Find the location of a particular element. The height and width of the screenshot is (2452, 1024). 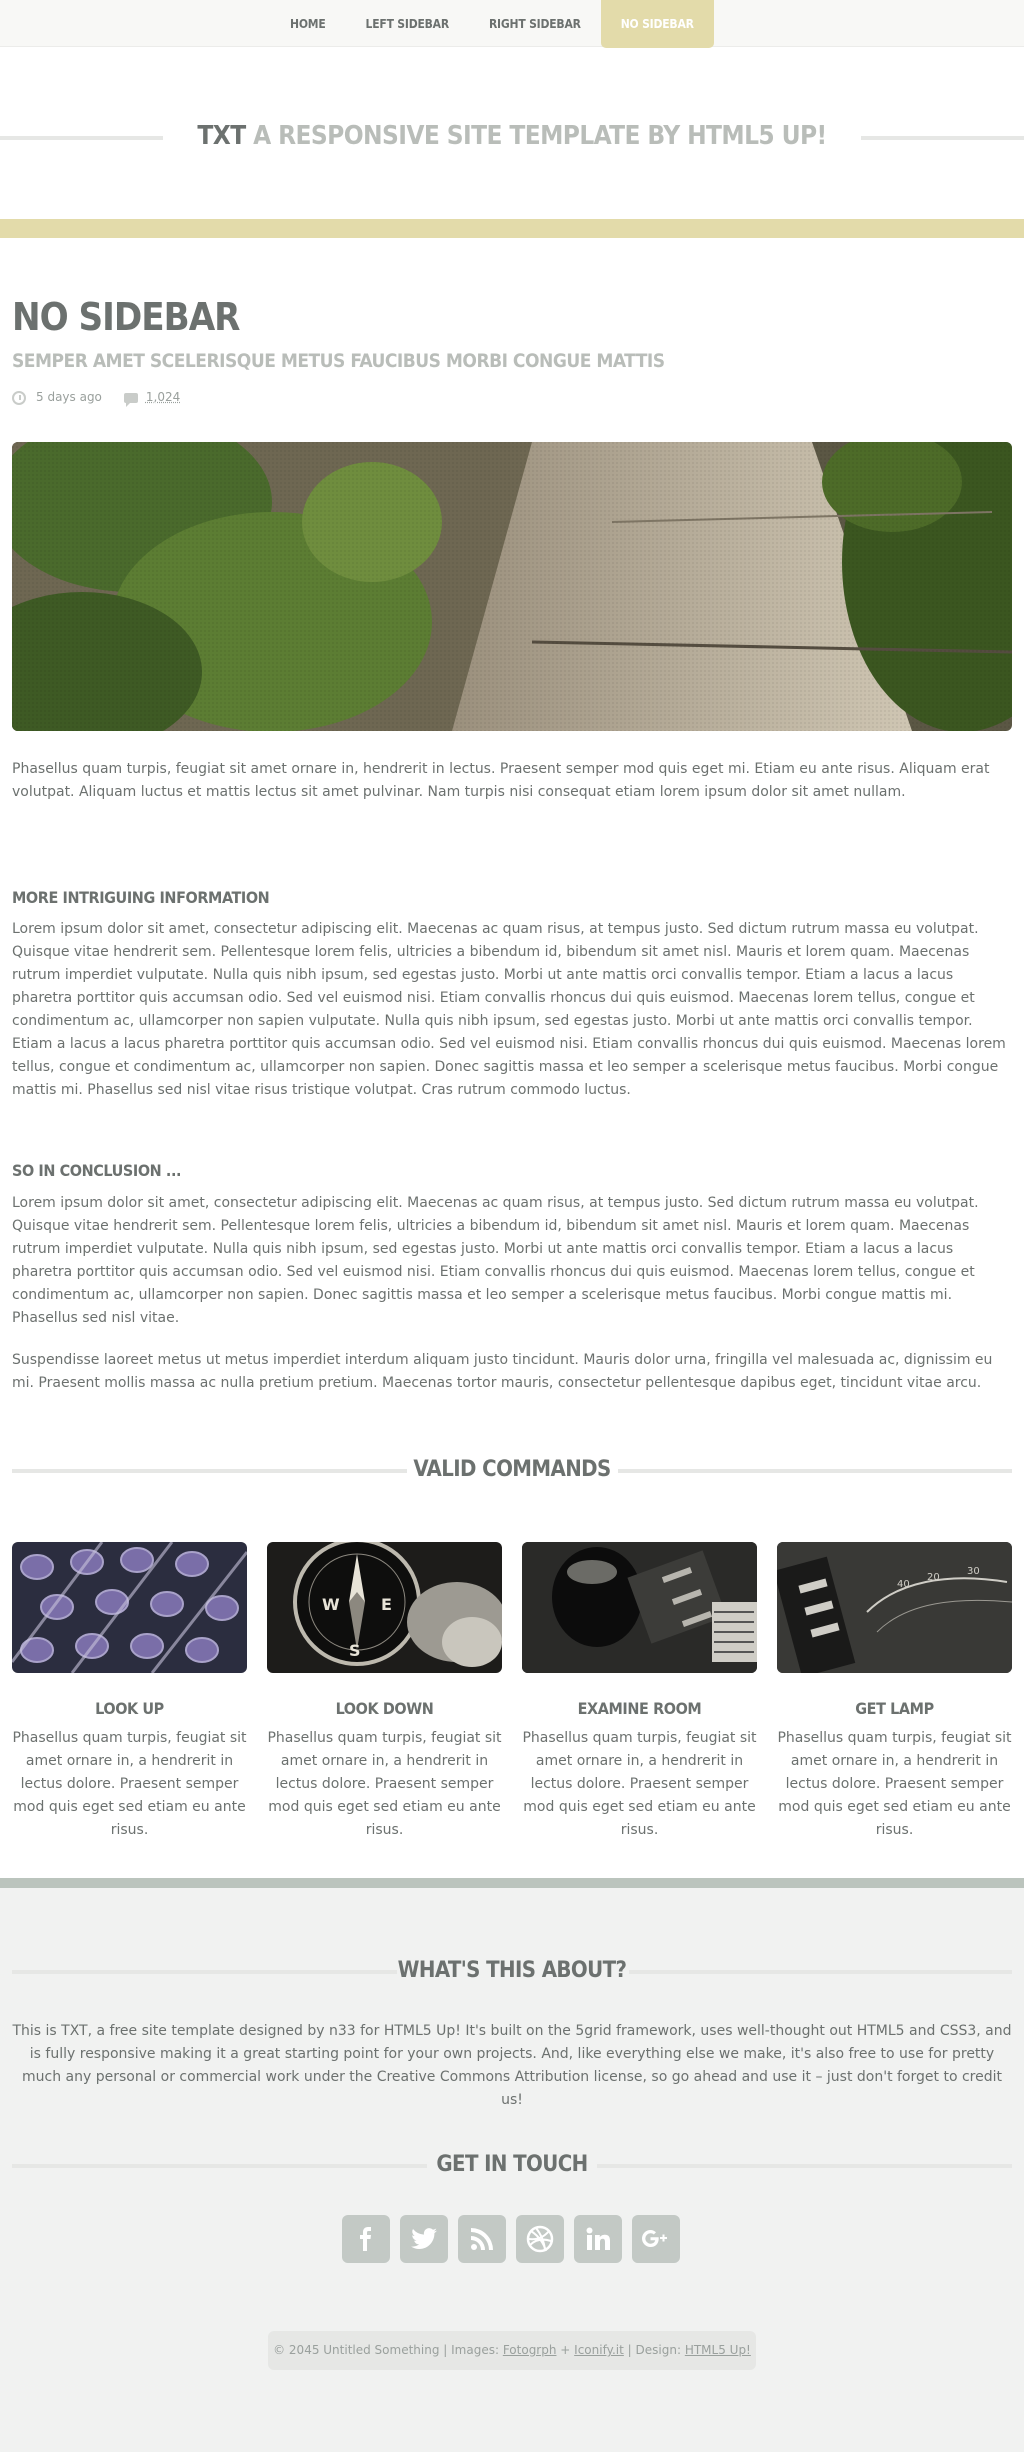

about-title: WHAT'S THIS ABOUT? is located at coordinates (512, 1970).